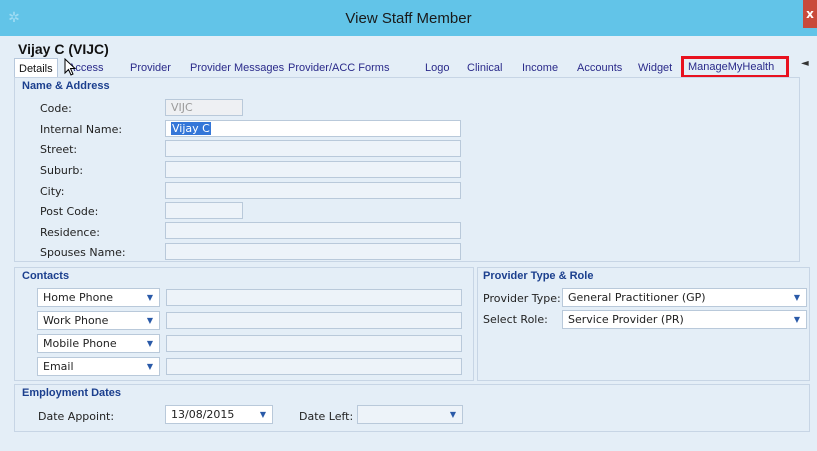 The height and width of the screenshot is (451, 817). I want to click on residence-field, so click(313, 230).